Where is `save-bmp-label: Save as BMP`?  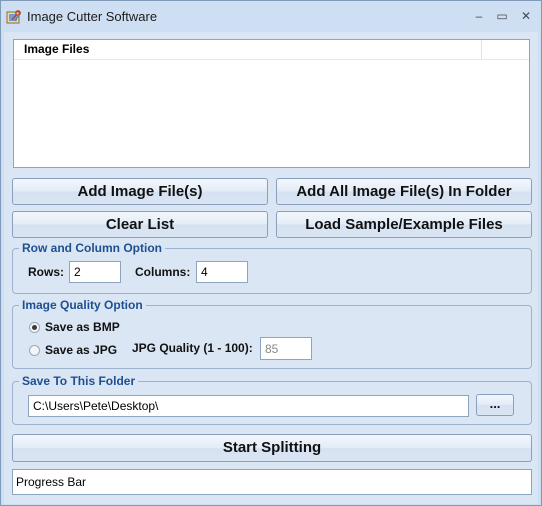
save-bmp-label: Save as BMP is located at coordinates (82, 327).